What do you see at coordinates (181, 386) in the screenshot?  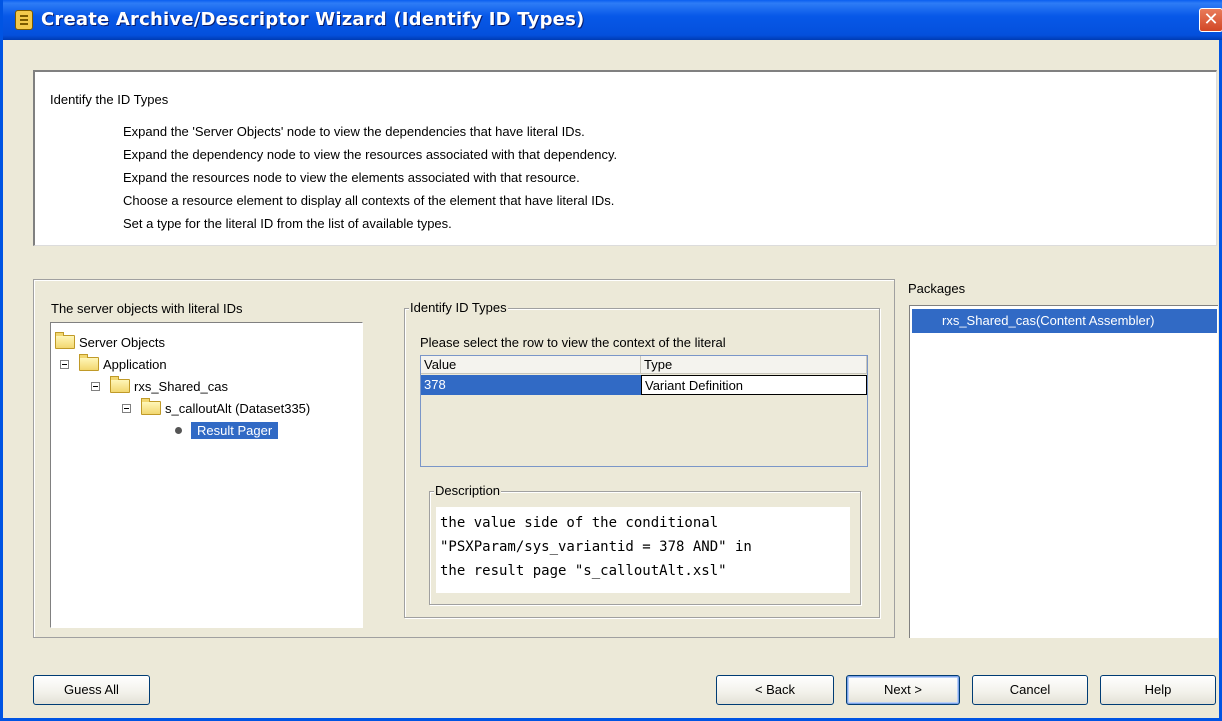 I see `tree-node-label: rxs_Shared_cas` at bounding box center [181, 386].